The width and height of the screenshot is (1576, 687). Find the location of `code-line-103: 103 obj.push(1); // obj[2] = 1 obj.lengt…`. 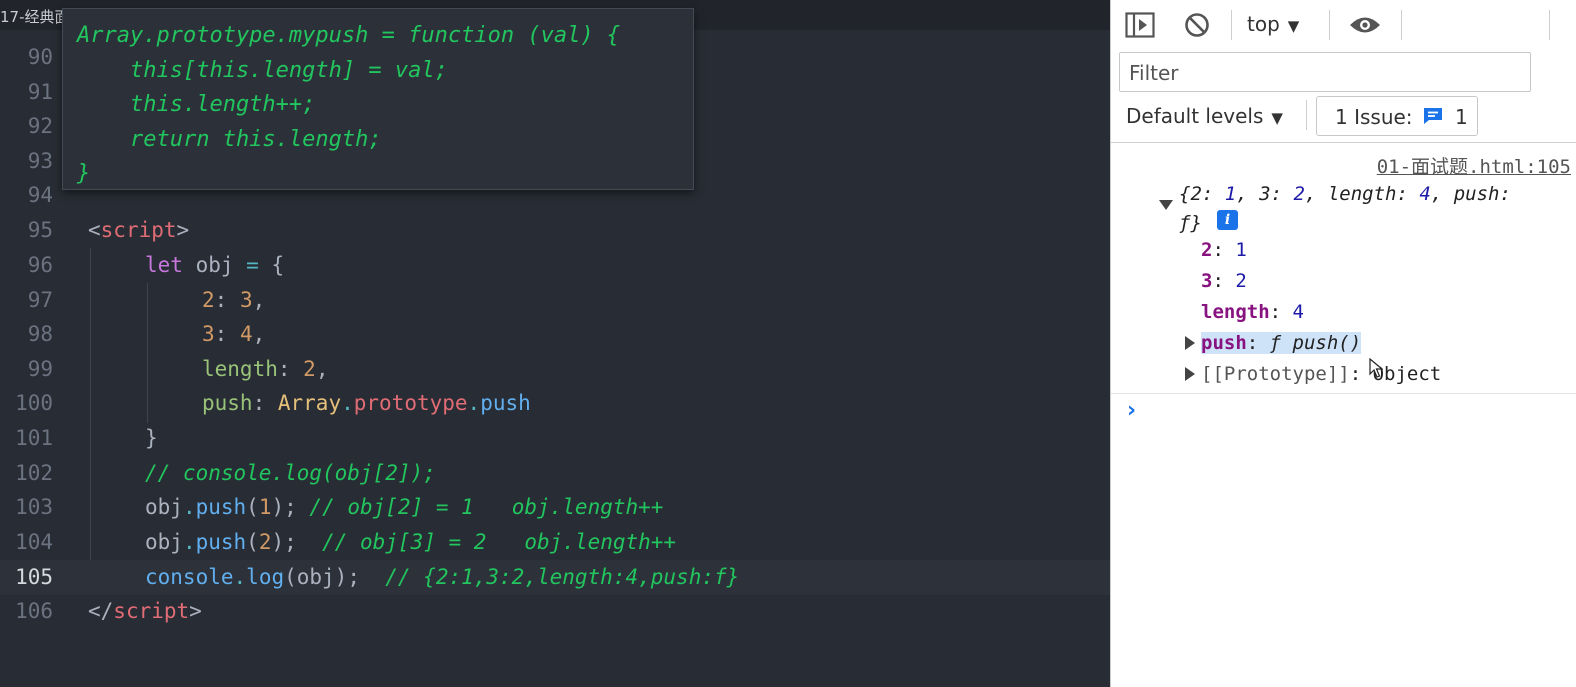

code-line-103: 103 obj.push(1); // obj[2] = 1 obj.lengt… is located at coordinates (555, 507).